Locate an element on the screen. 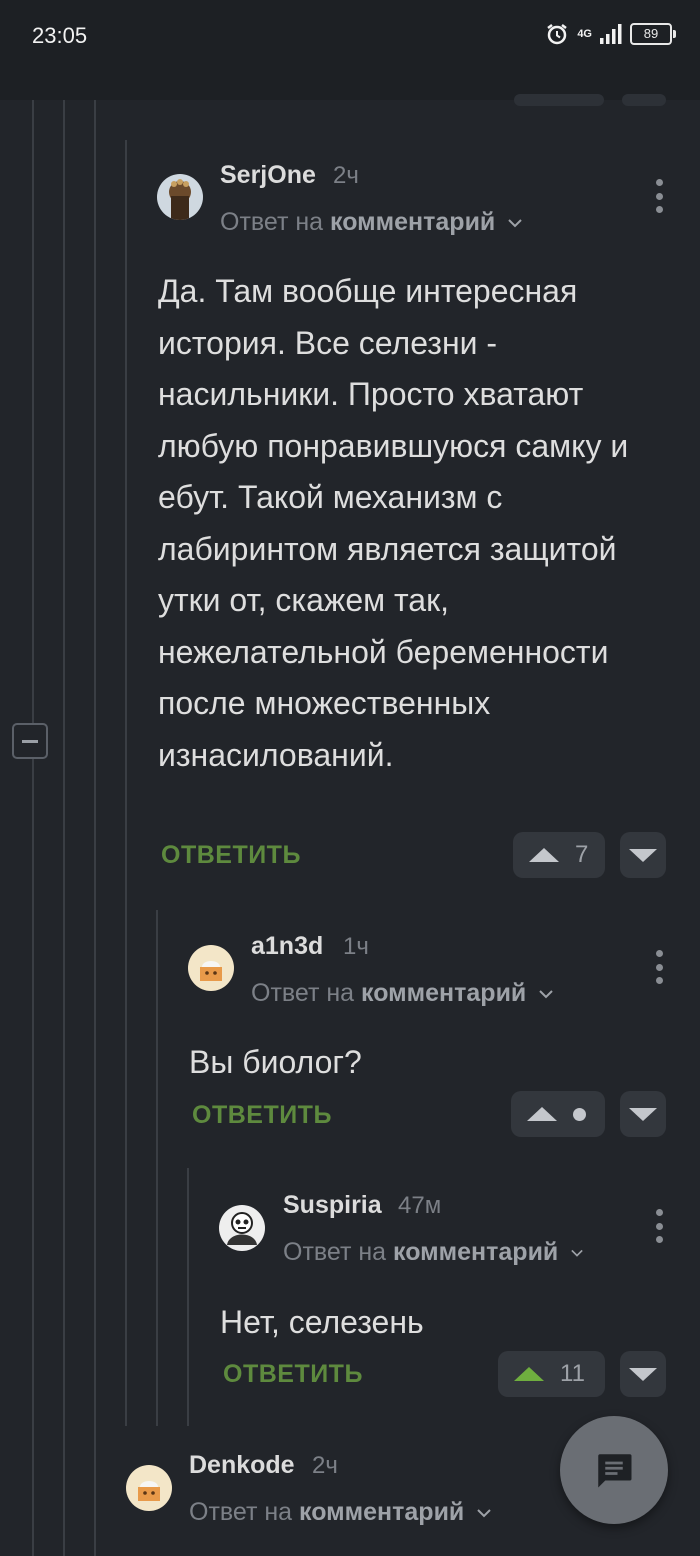 The width and height of the screenshot is (700, 1556). network-type: 4G is located at coordinates (584, 34).